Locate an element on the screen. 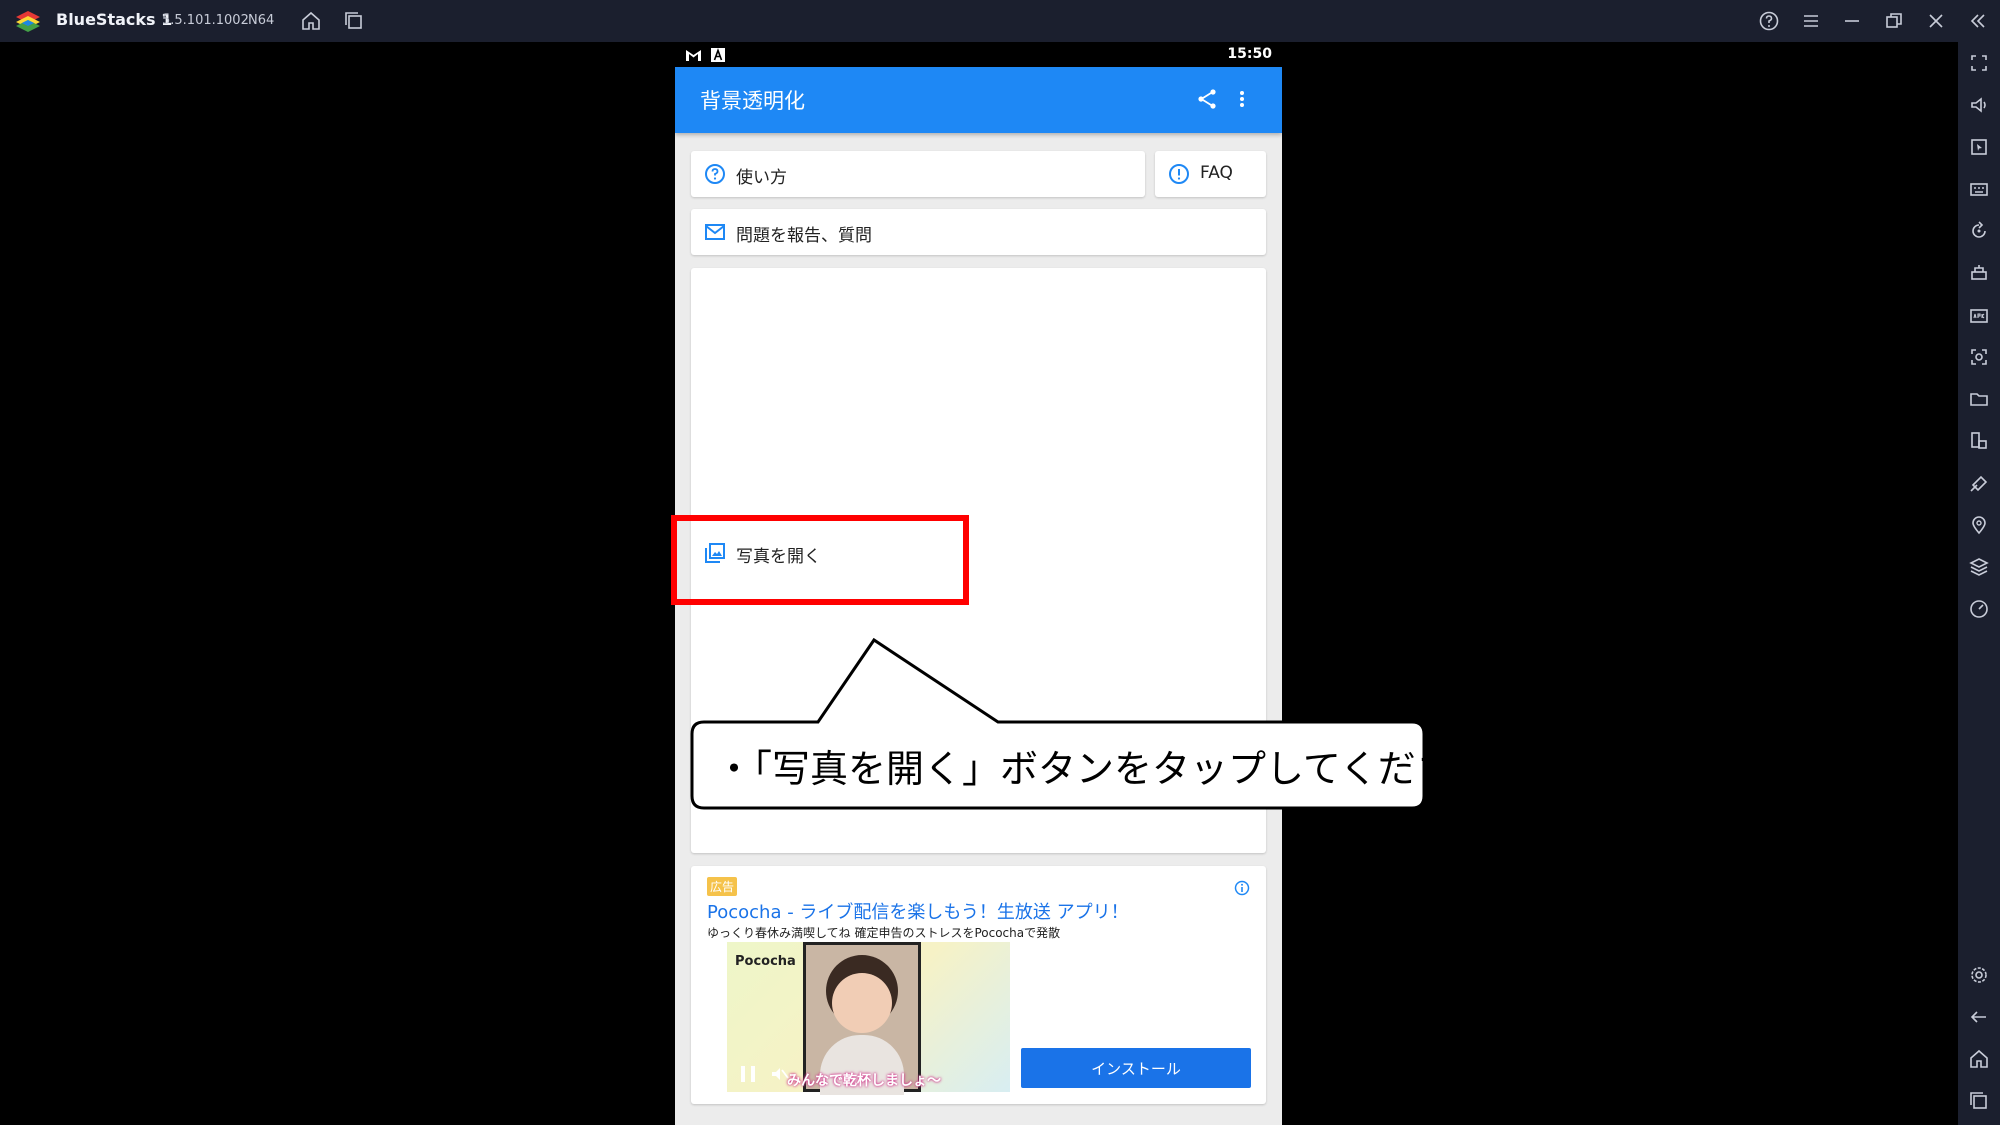  ad-pause-icon is located at coordinates (748, 1074).